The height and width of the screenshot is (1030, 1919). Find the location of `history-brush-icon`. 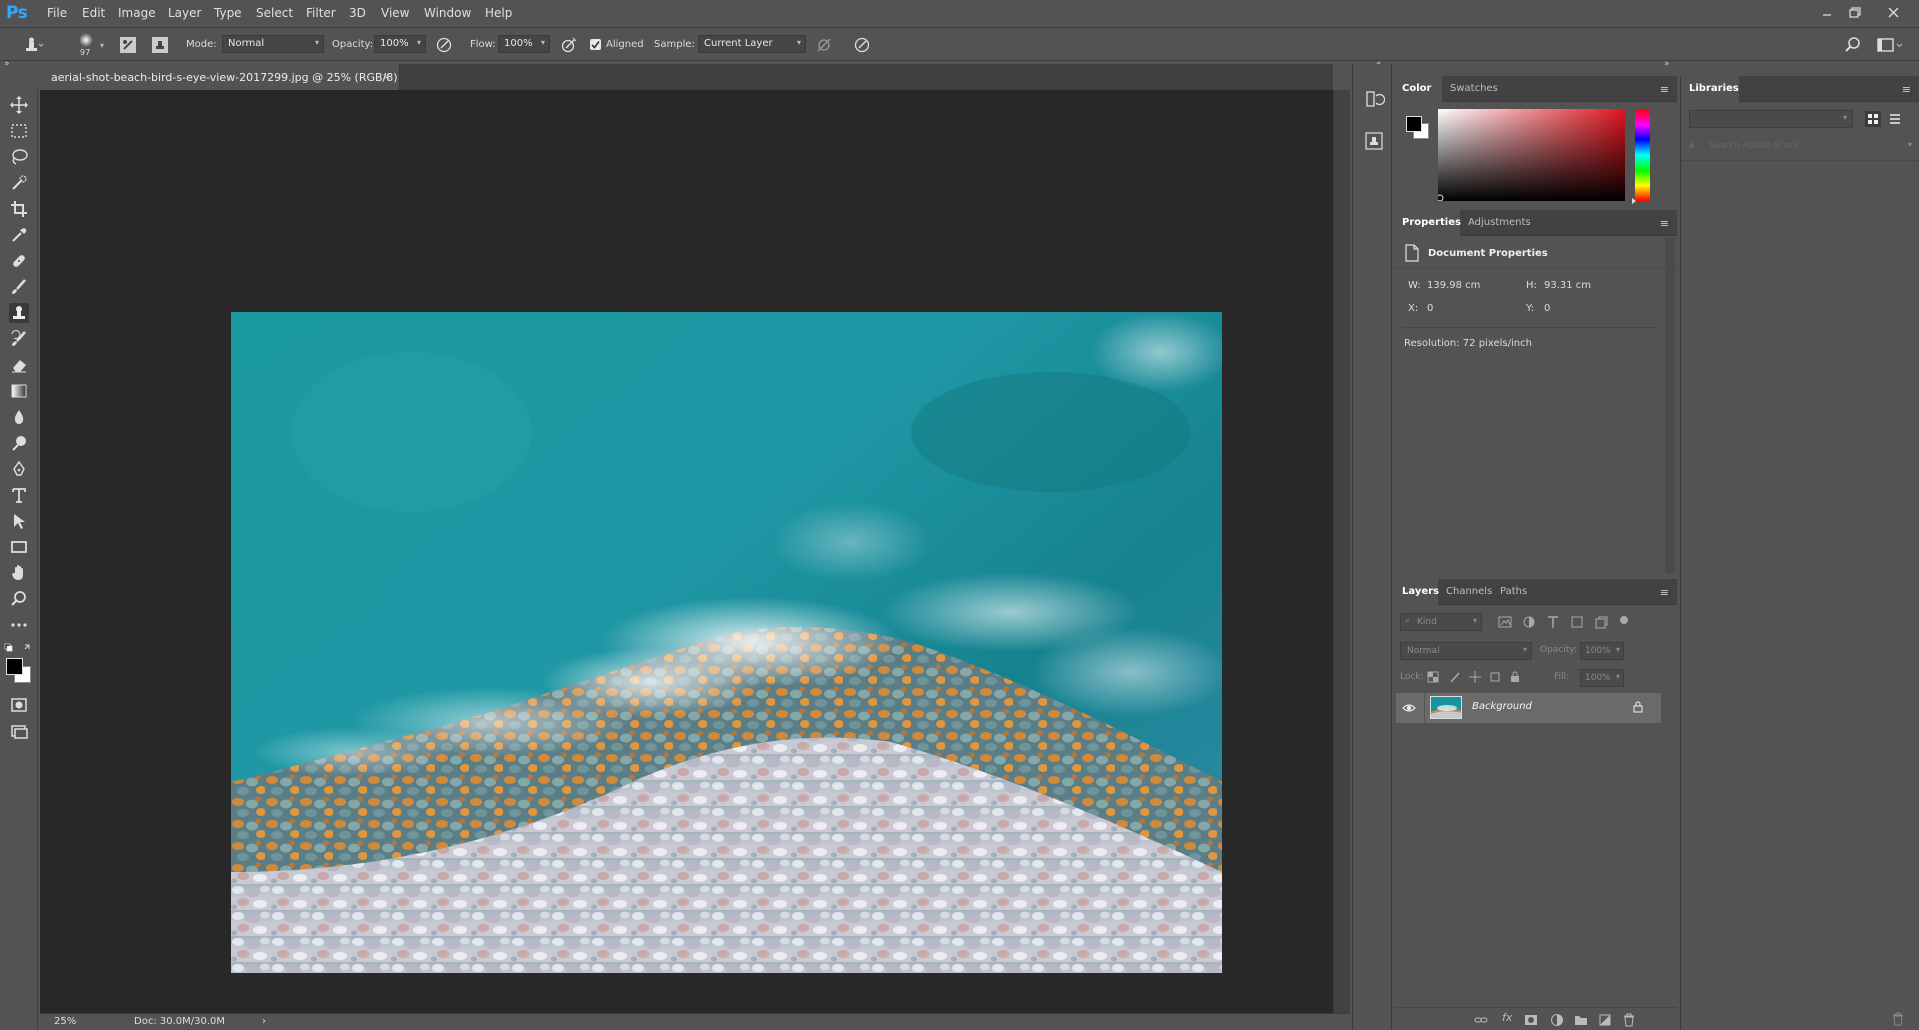

history-brush-icon is located at coordinates (19, 339).